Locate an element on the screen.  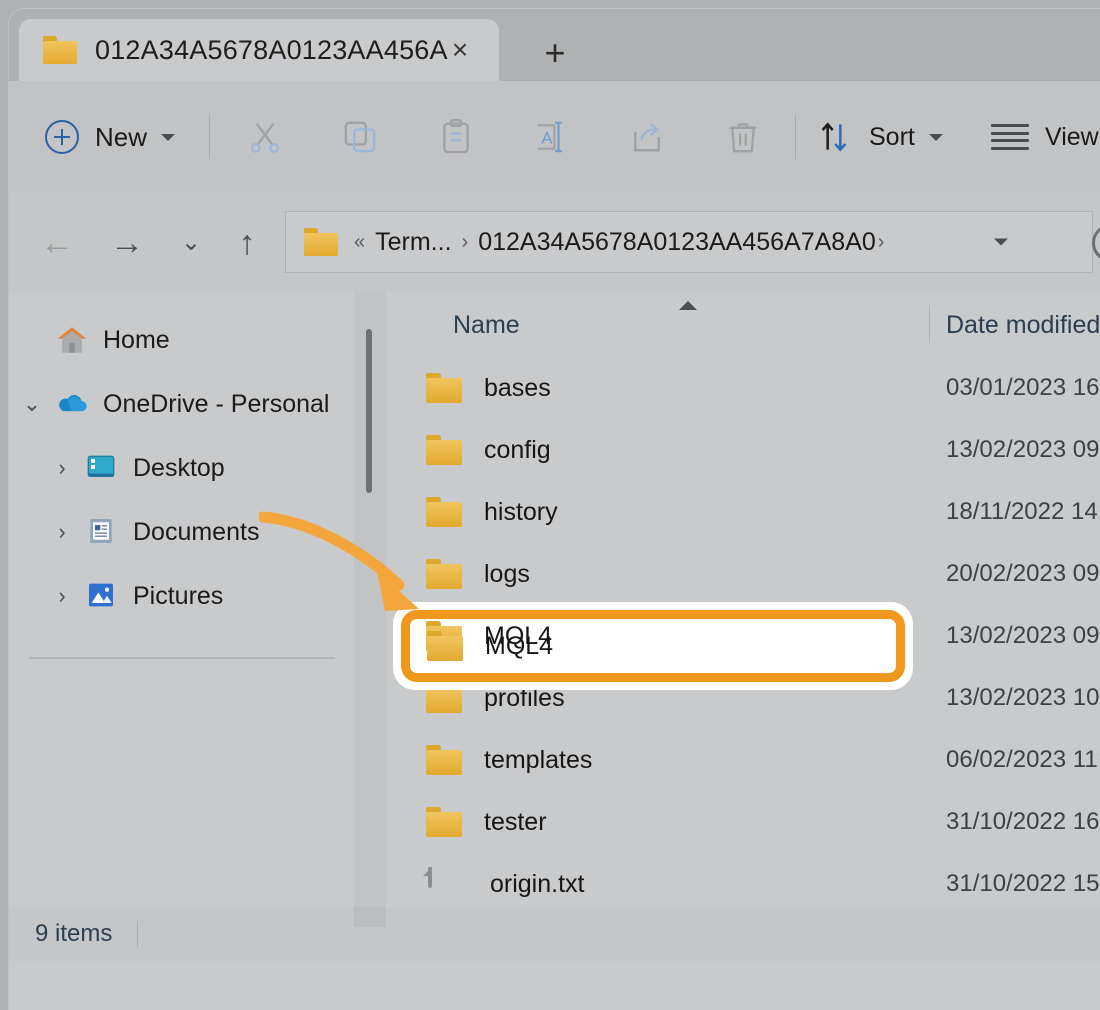
paste-button is located at coordinates (456, 137).